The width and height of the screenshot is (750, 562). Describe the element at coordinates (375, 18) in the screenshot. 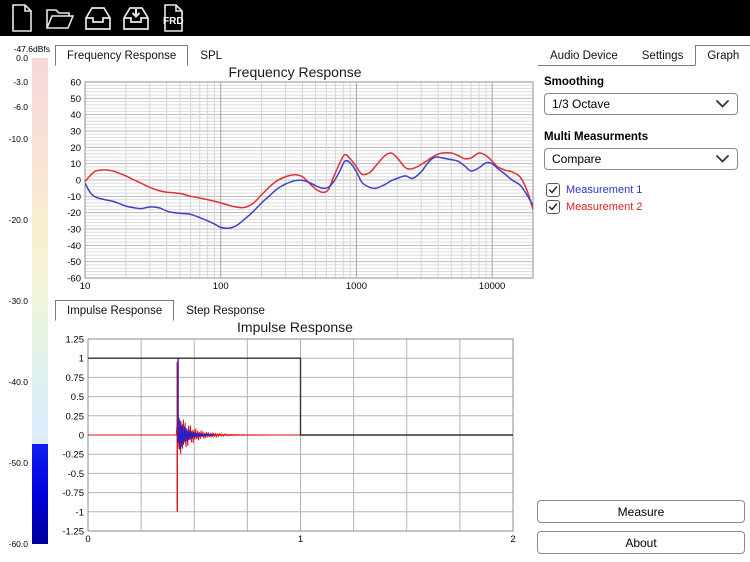

I see `toolbar: FRD` at that location.